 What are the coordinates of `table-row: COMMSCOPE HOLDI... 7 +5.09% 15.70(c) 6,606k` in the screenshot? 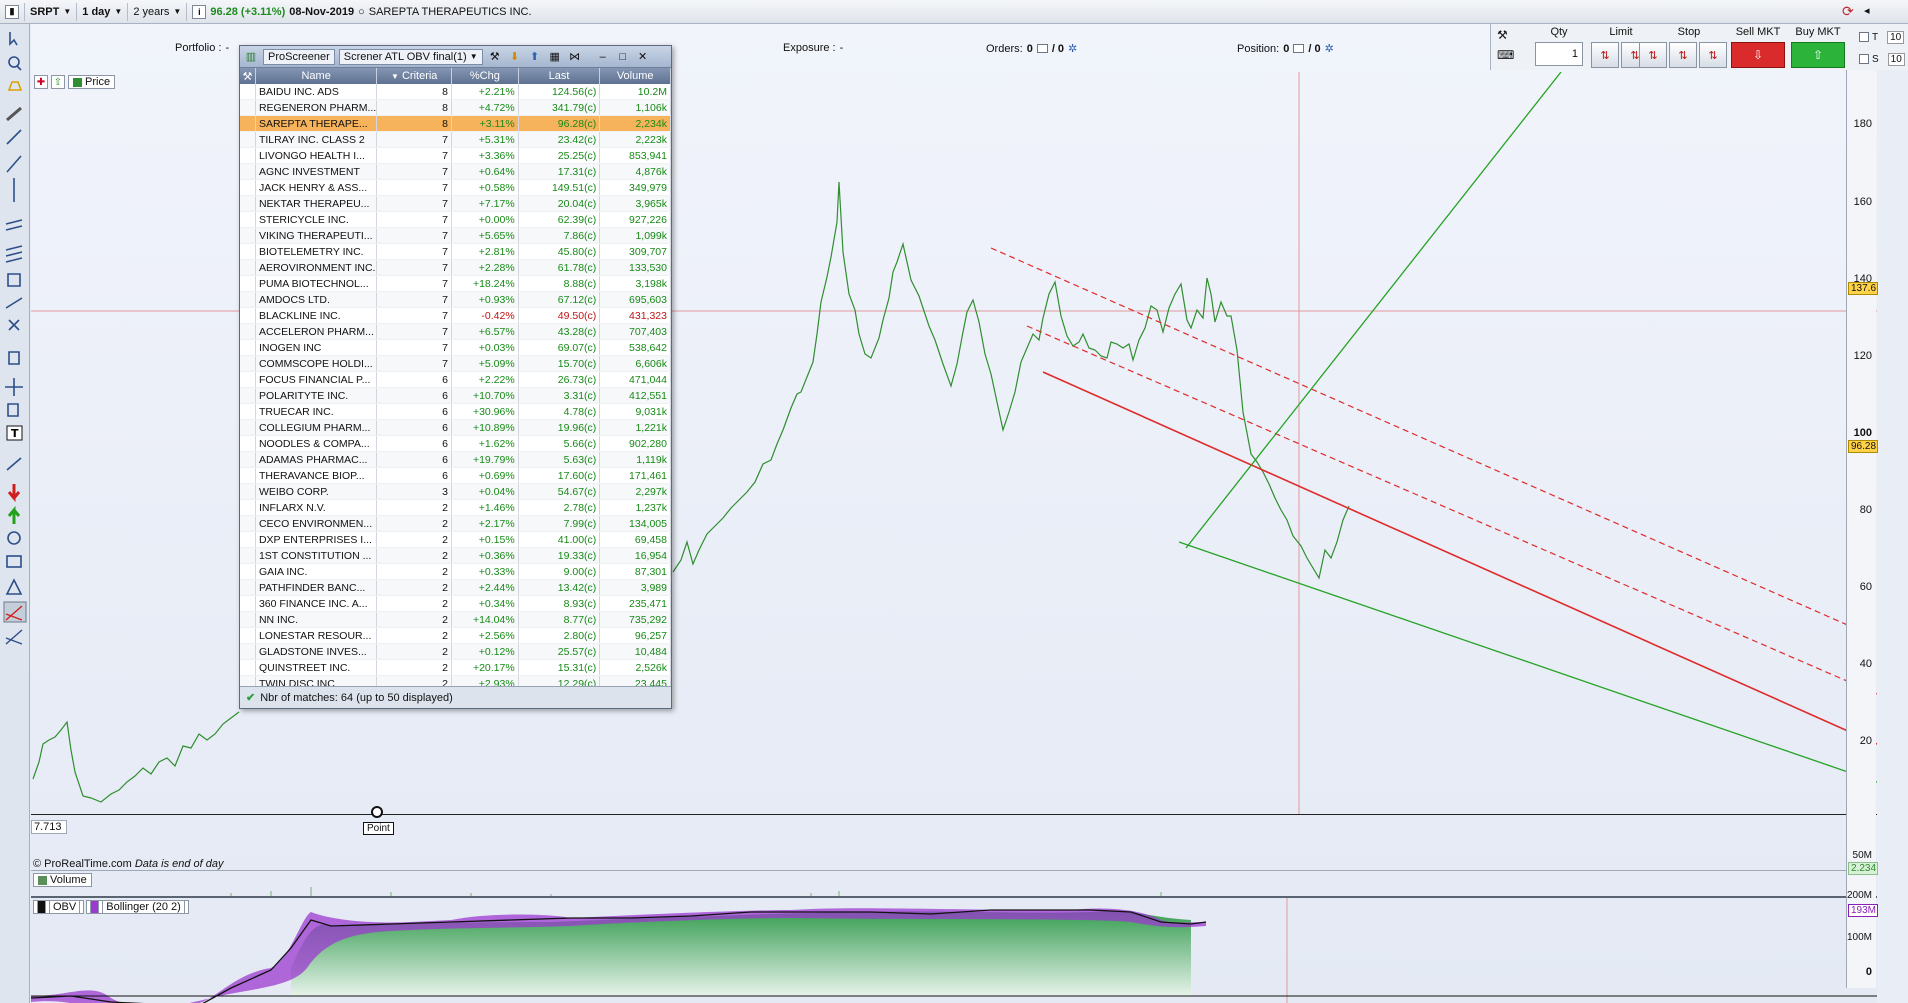 It's located at (455, 364).